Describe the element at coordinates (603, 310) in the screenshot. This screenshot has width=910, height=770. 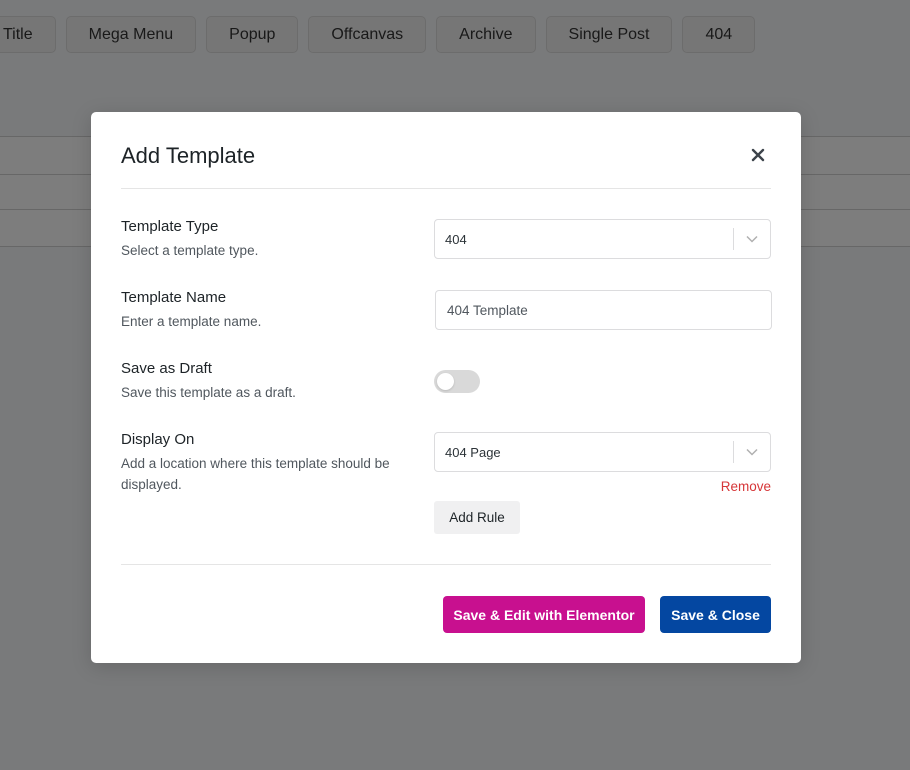
I see `template-name-input` at that location.